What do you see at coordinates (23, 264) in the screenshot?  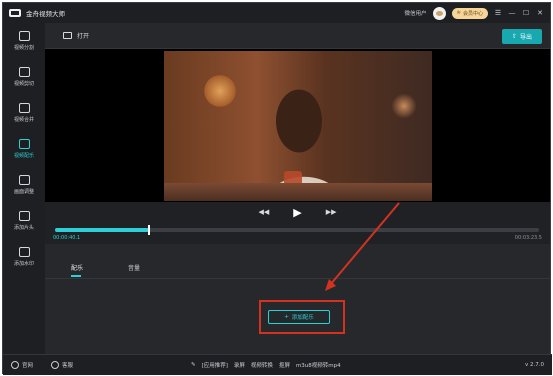 I see `sidebar-item-label: 添加水印` at bounding box center [23, 264].